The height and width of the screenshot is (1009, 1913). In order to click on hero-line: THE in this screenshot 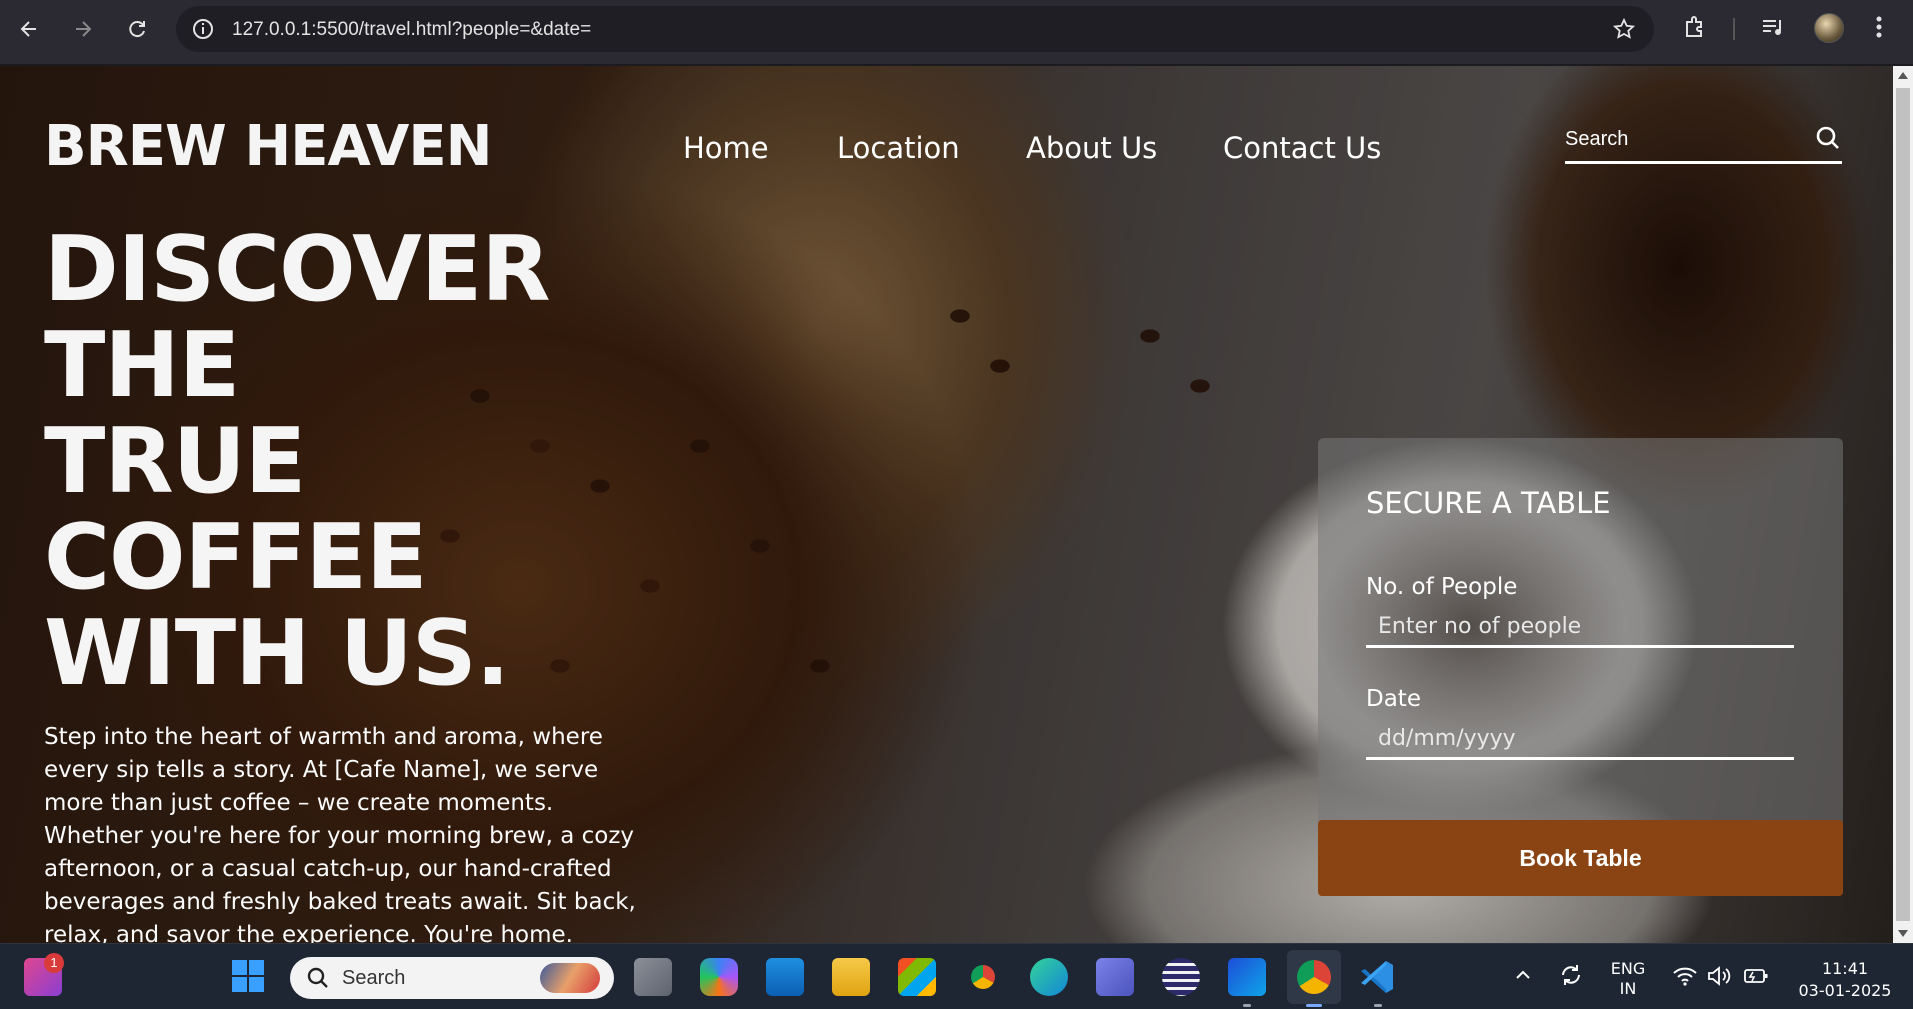, I will do `click(142, 365)`.